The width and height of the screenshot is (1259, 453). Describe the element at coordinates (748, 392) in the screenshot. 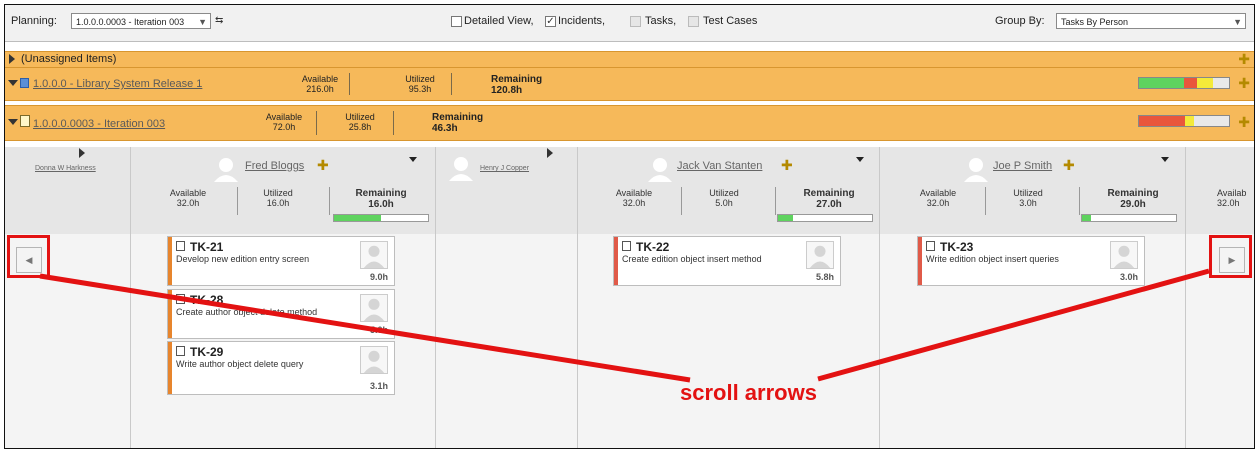

I see `annotation-label: scroll arrows` at that location.